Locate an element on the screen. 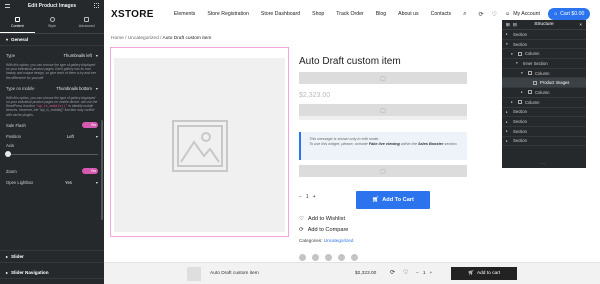 The width and height of the screenshot is (600, 284). axis-slider-handle is located at coordinates (8, 154).